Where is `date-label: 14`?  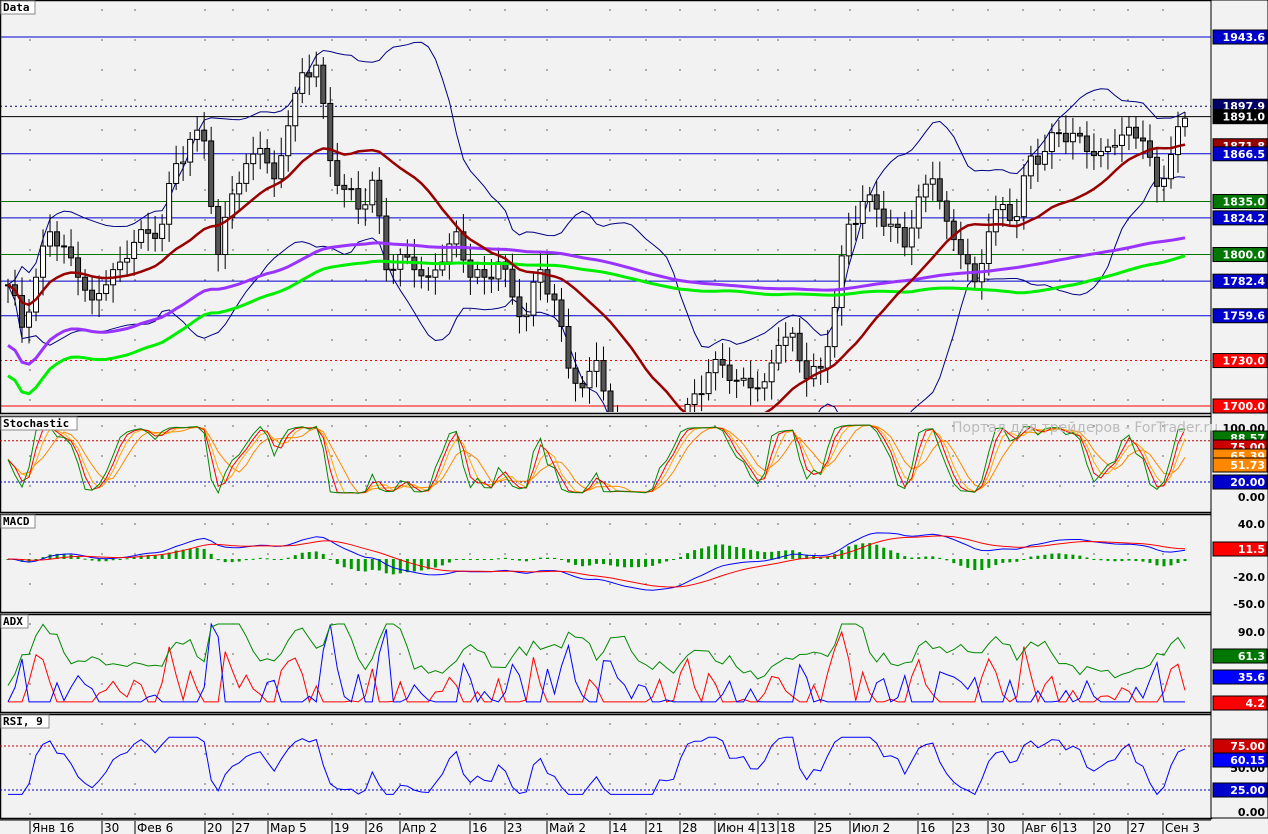 date-label: 14 is located at coordinates (619, 827).